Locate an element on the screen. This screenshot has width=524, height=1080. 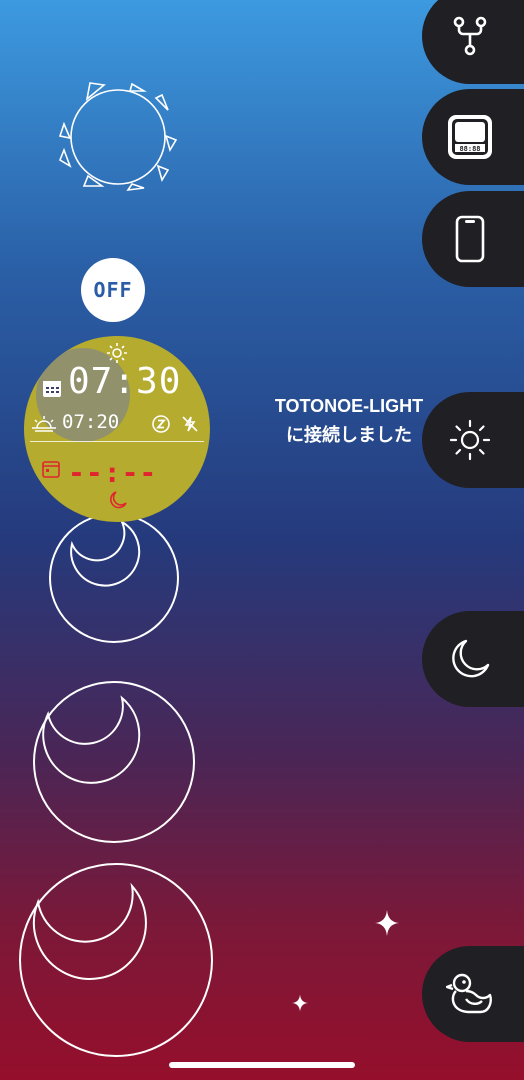
device-display-text: 88:88 is located at coordinates (469, 149).